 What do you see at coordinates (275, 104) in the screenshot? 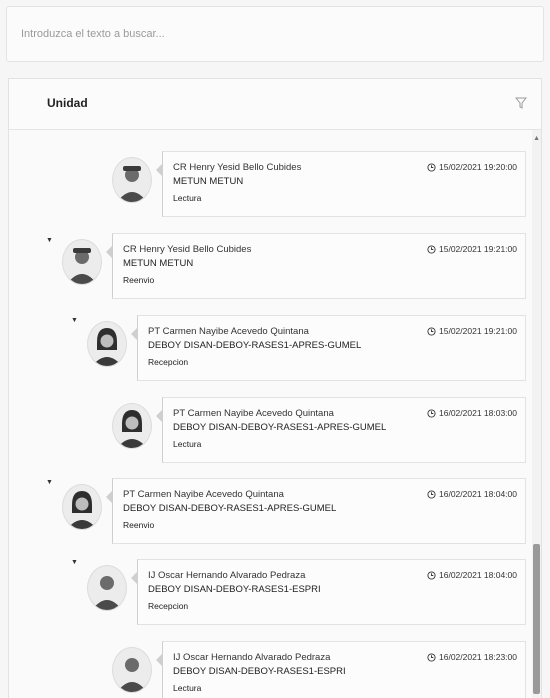
I see `panel-header: Unidad` at bounding box center [275, 104].